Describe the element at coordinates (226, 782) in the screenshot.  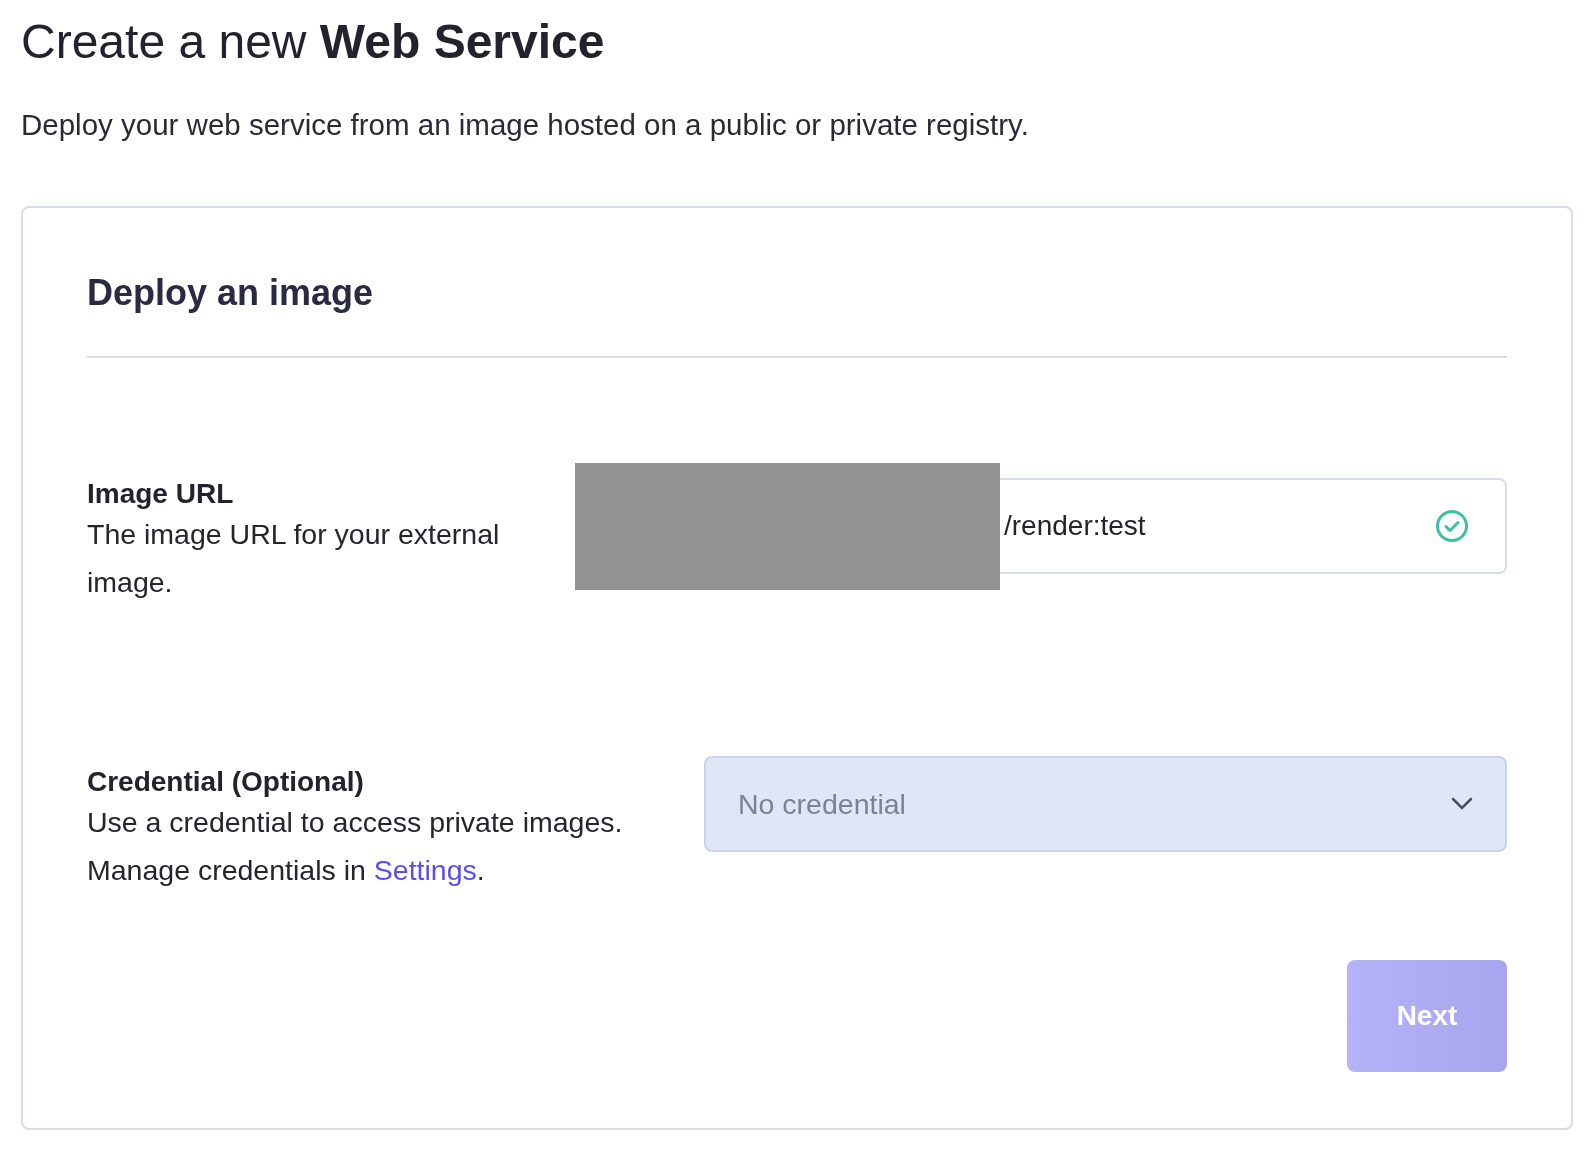
I see `field-label: Credential (Optional)` at that location.